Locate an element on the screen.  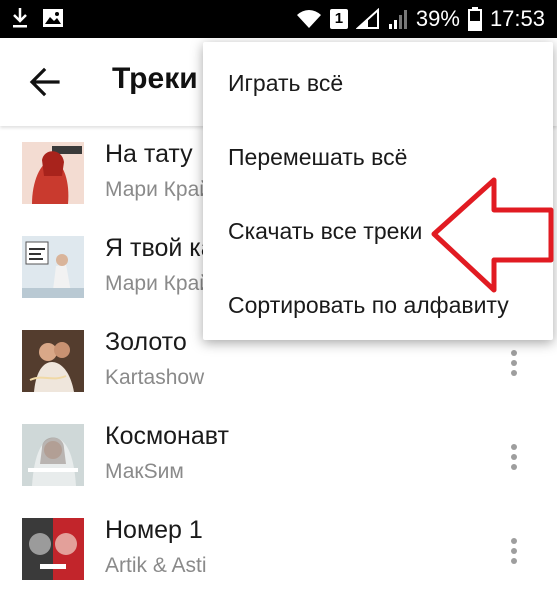
battery-icon is located at coordinates (474, 19).